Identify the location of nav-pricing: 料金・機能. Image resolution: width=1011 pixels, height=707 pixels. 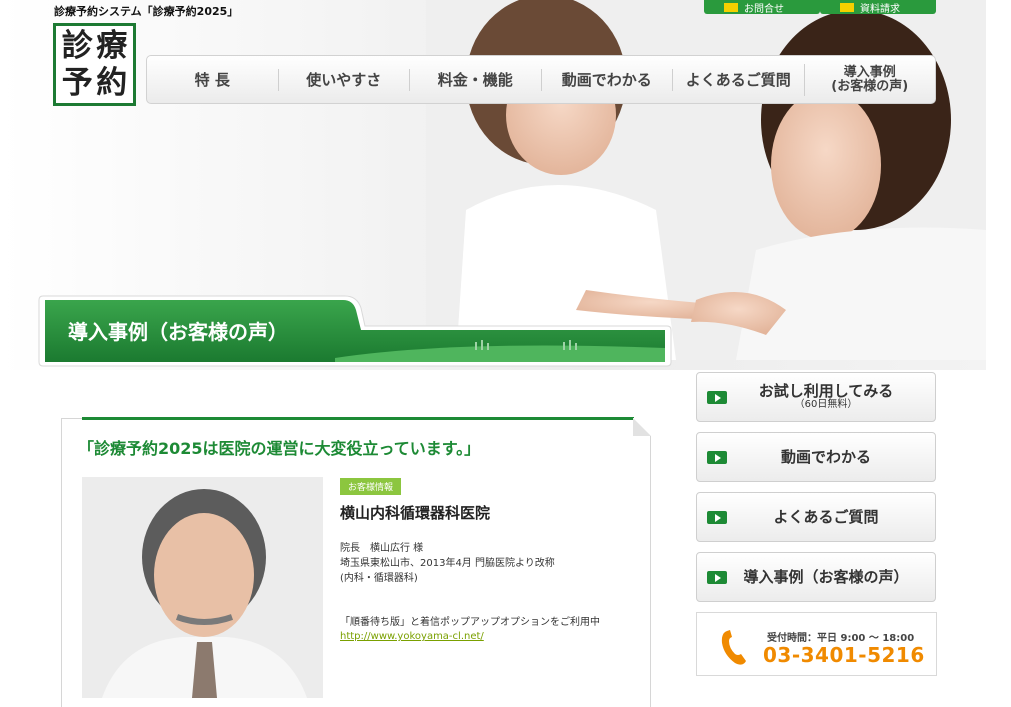
(475, 79).